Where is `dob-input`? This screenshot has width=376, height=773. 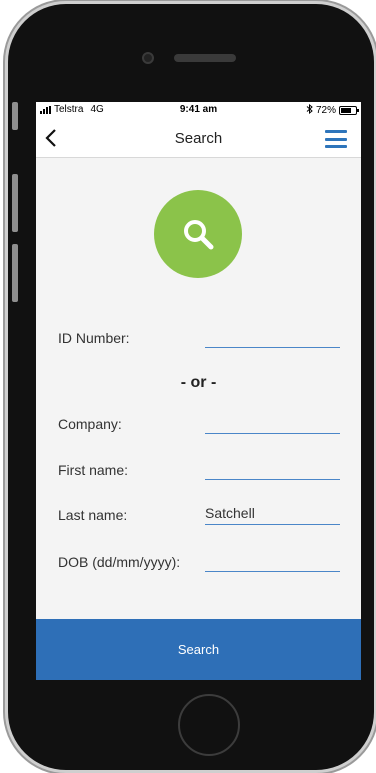 dob-input is located at coordinates (272, 561).